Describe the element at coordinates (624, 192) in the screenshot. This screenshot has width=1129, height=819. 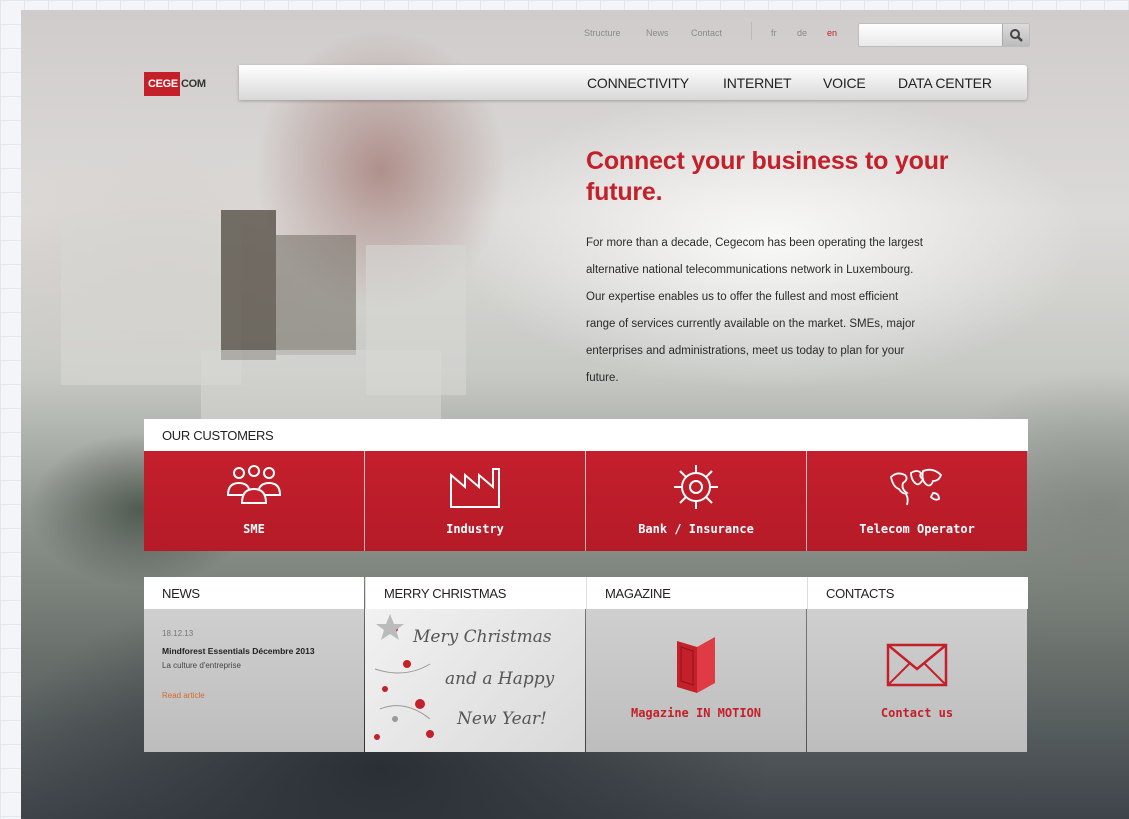
I see `hero-title-line2: future.` at that location.